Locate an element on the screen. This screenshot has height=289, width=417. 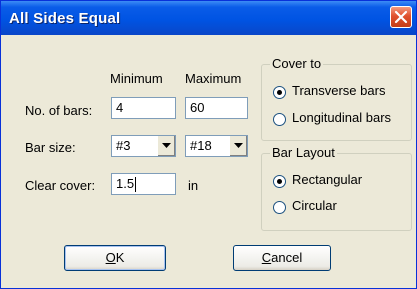
min-bars-input: 4 is located at coordinates (143, 108).